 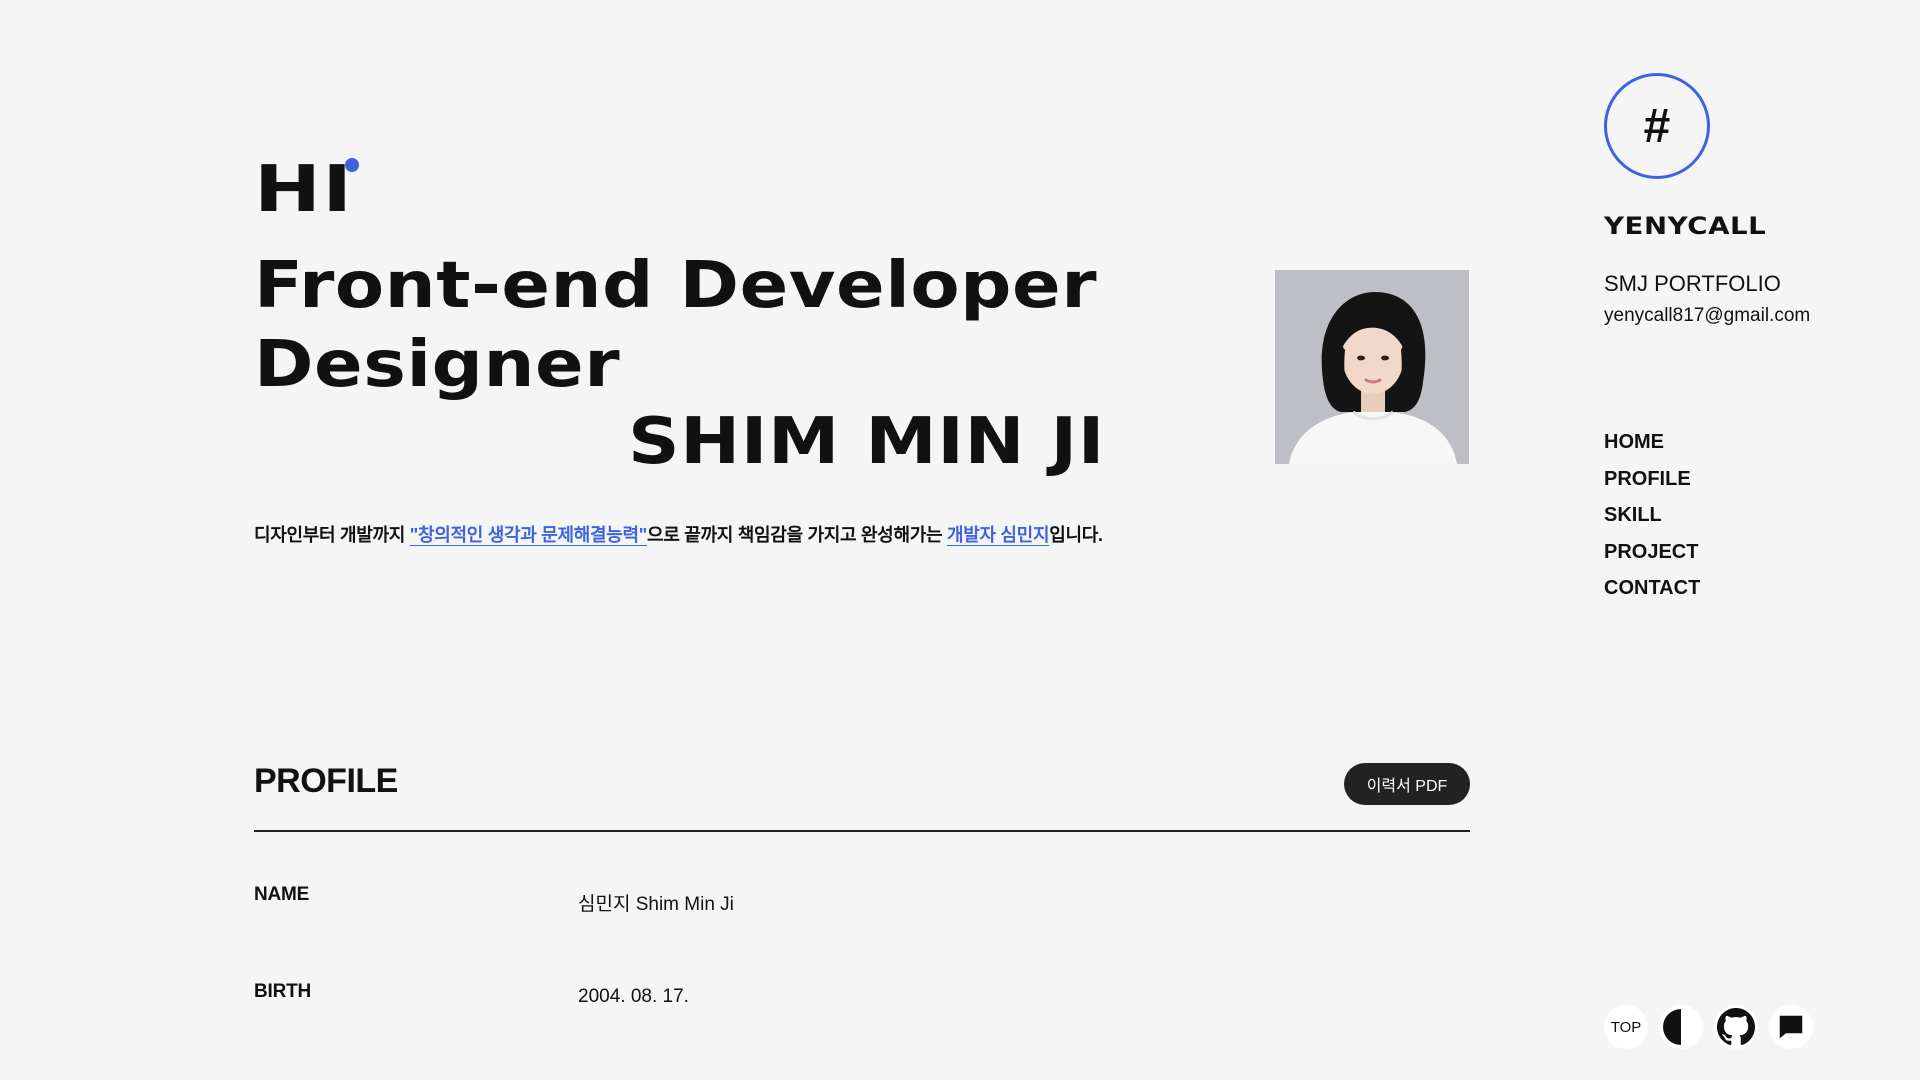 I want to click on scroll-top-button: TOP, so click(x=1626, y=1027).